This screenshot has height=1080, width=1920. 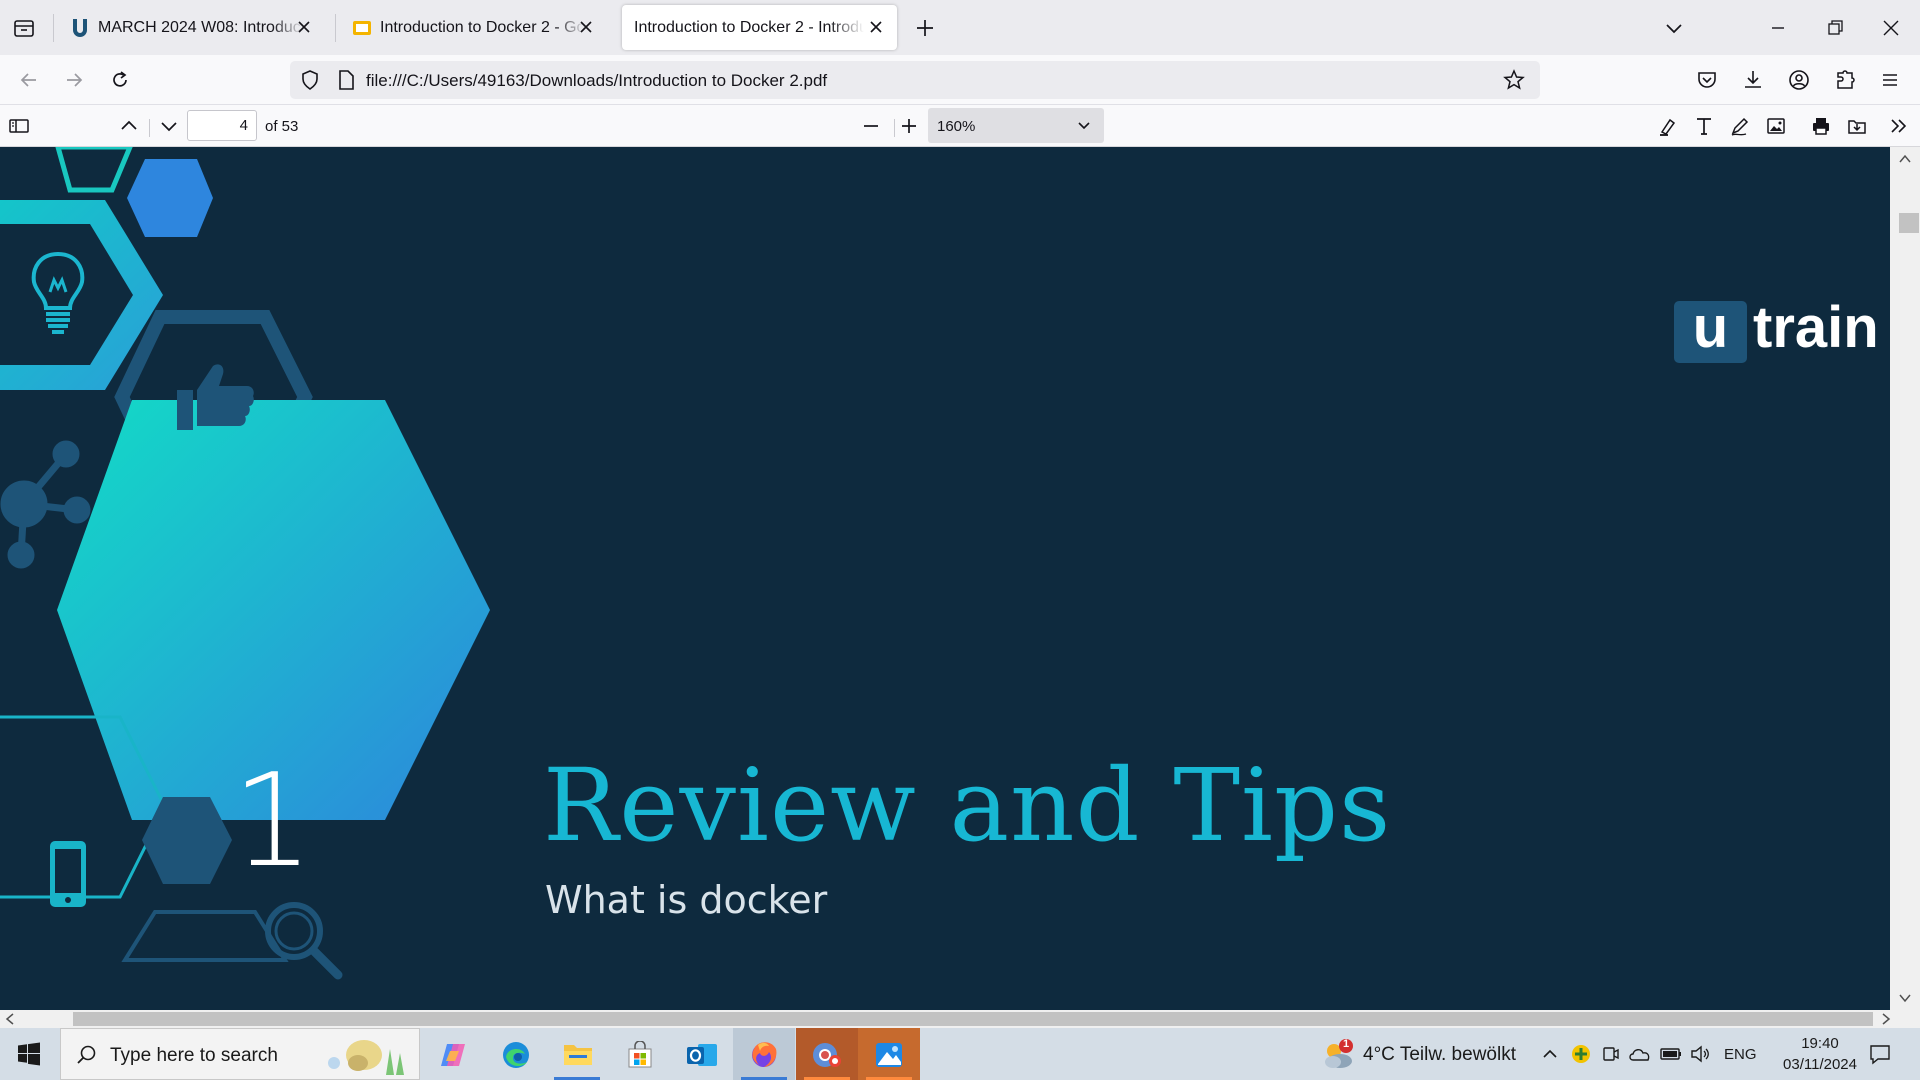 What do you see at coordinates (19, 126) in the screenshot?
I see `sidebar-toggle-icon` at bounding box center [19, 126].